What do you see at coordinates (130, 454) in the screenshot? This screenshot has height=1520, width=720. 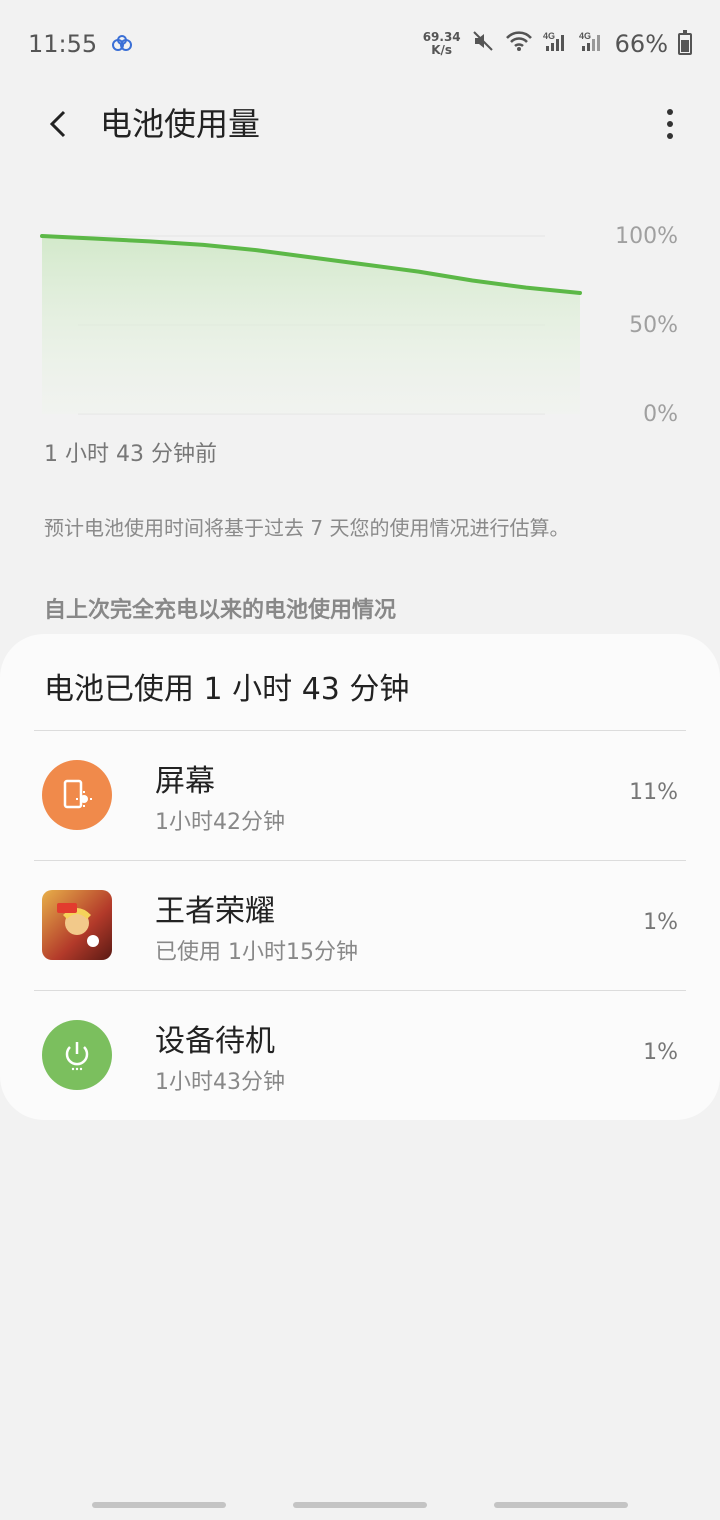 I see `chart-x-start-label: 1 小时 43 分钟前` at bounding box center [130, 454].